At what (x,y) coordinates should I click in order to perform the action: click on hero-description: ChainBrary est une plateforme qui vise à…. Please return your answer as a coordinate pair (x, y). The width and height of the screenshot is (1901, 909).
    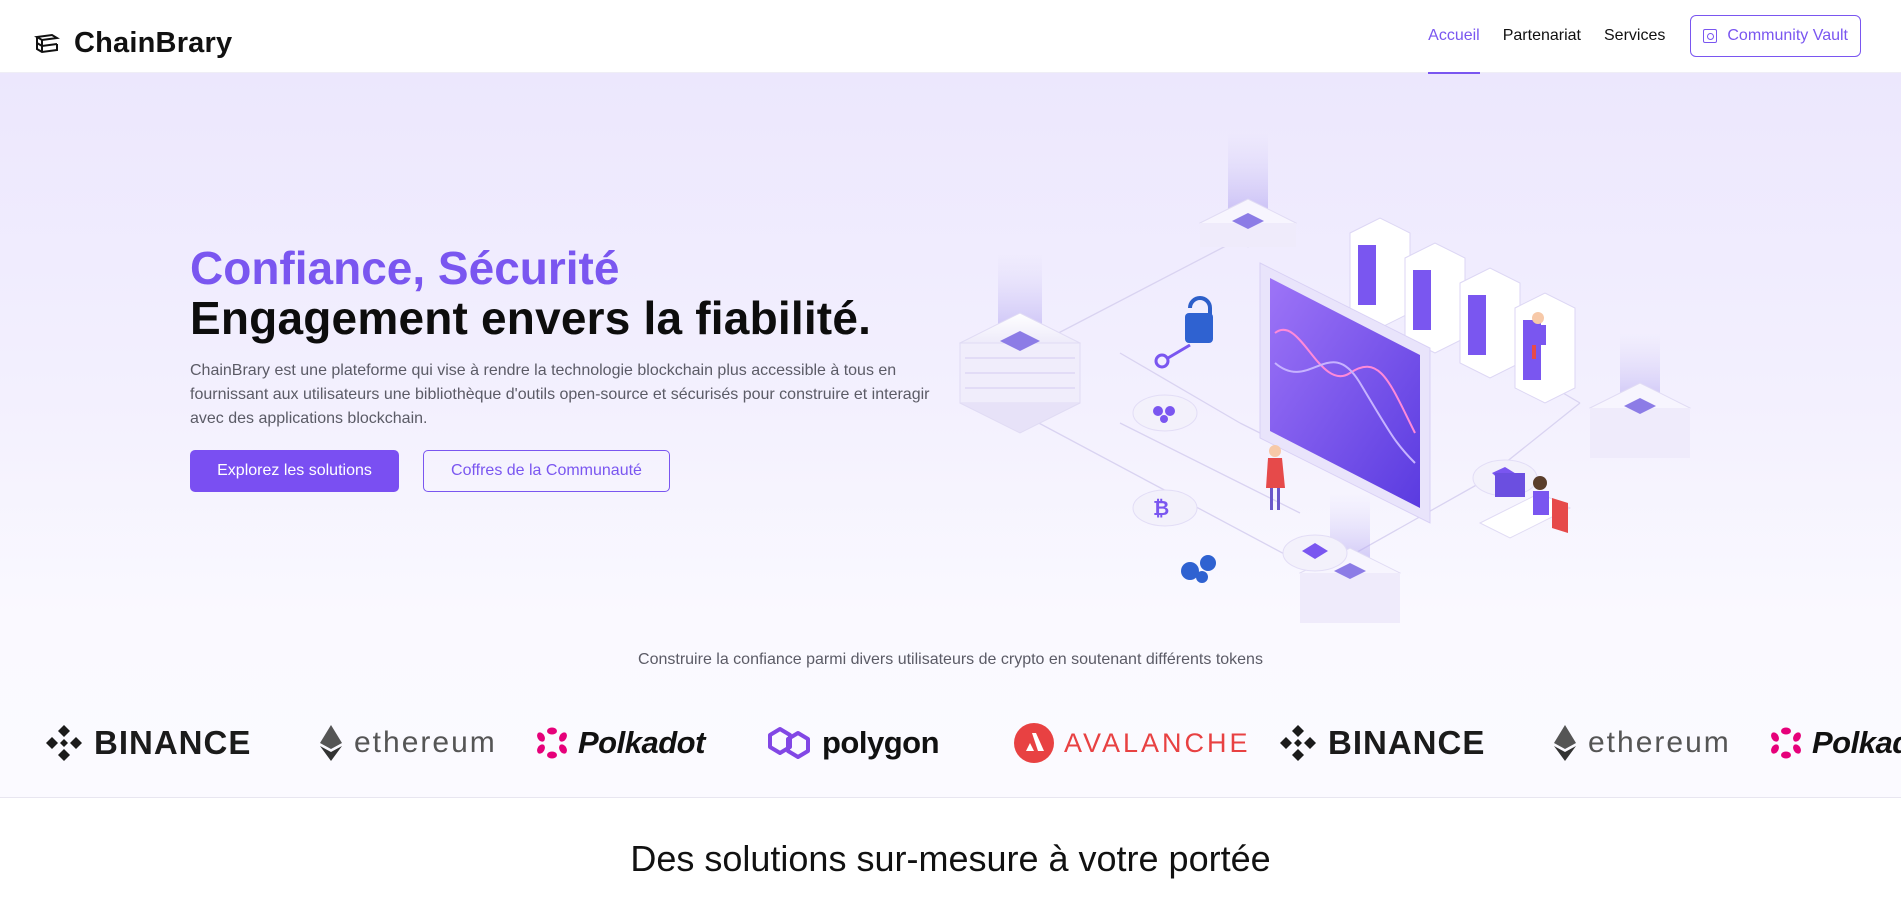
    Looking at the image, I should click on (560, 394).